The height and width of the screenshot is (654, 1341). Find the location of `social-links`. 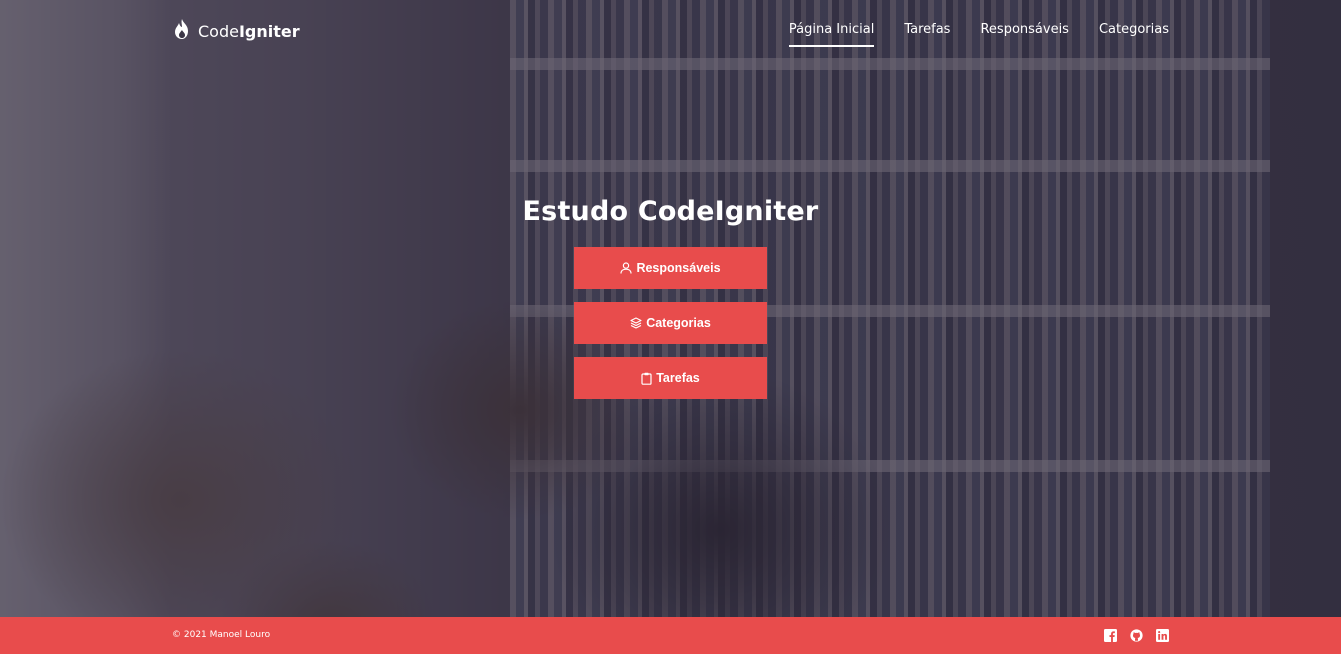

social-links is located at coordinates (1136, 635).